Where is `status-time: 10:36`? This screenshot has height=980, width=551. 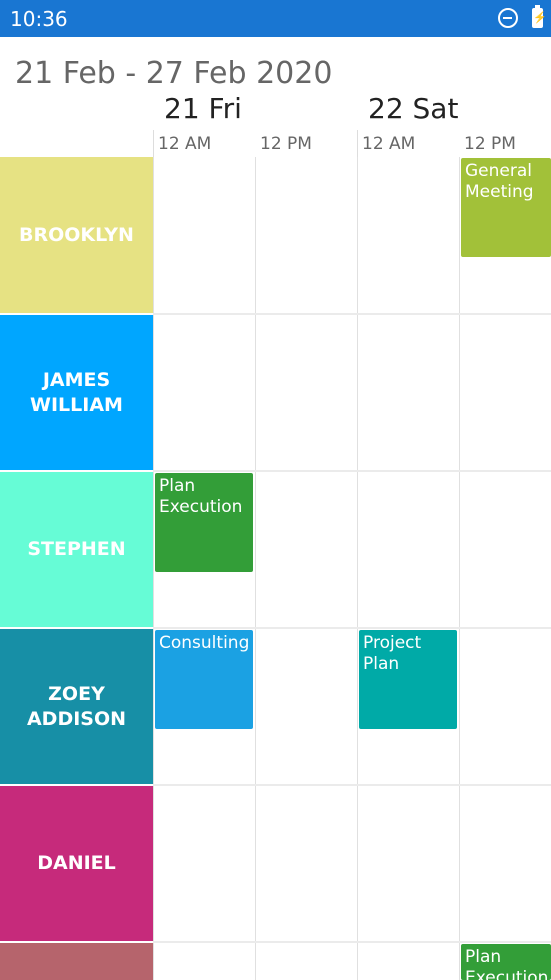
status-time: 10:36 is located at coordinates (39, 19).